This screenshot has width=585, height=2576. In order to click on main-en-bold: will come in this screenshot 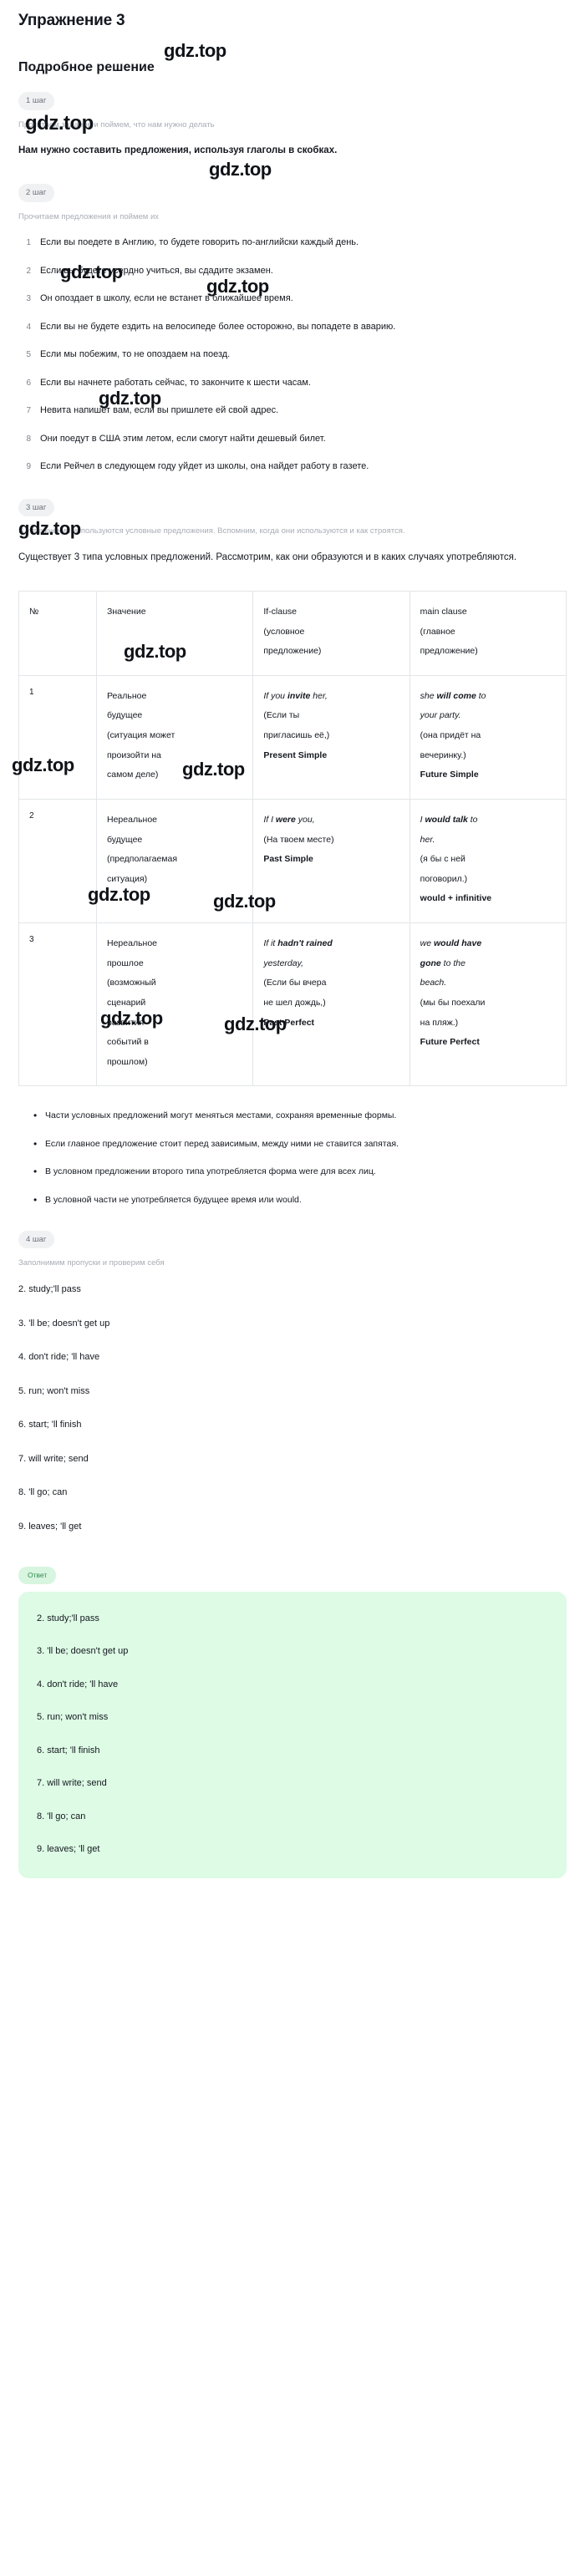, I will do `click(456, 695)`.